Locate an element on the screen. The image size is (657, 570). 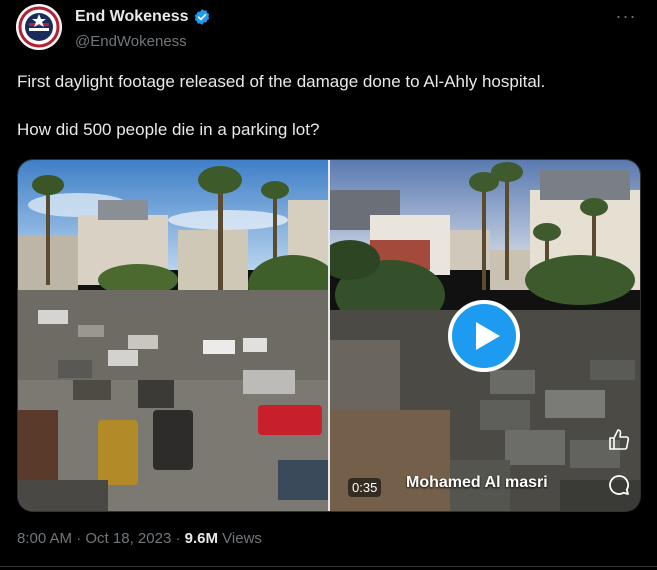
display-name: End Wokeness is located at coordinates (143, 17).